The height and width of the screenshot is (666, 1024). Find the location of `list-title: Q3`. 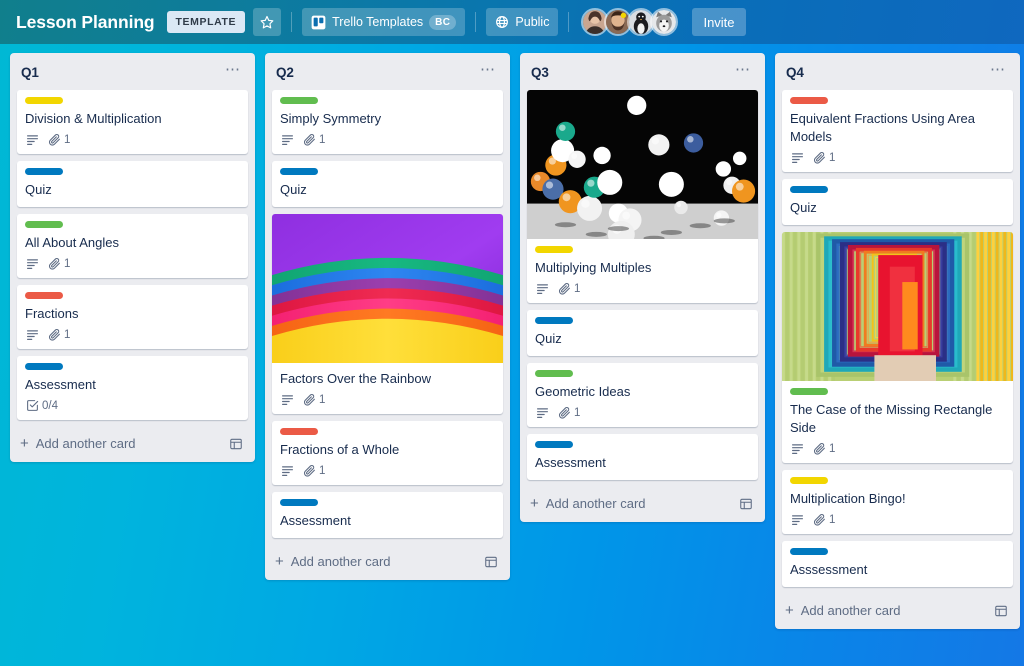

list-title: Q3 is located at coordinates (540, 72).